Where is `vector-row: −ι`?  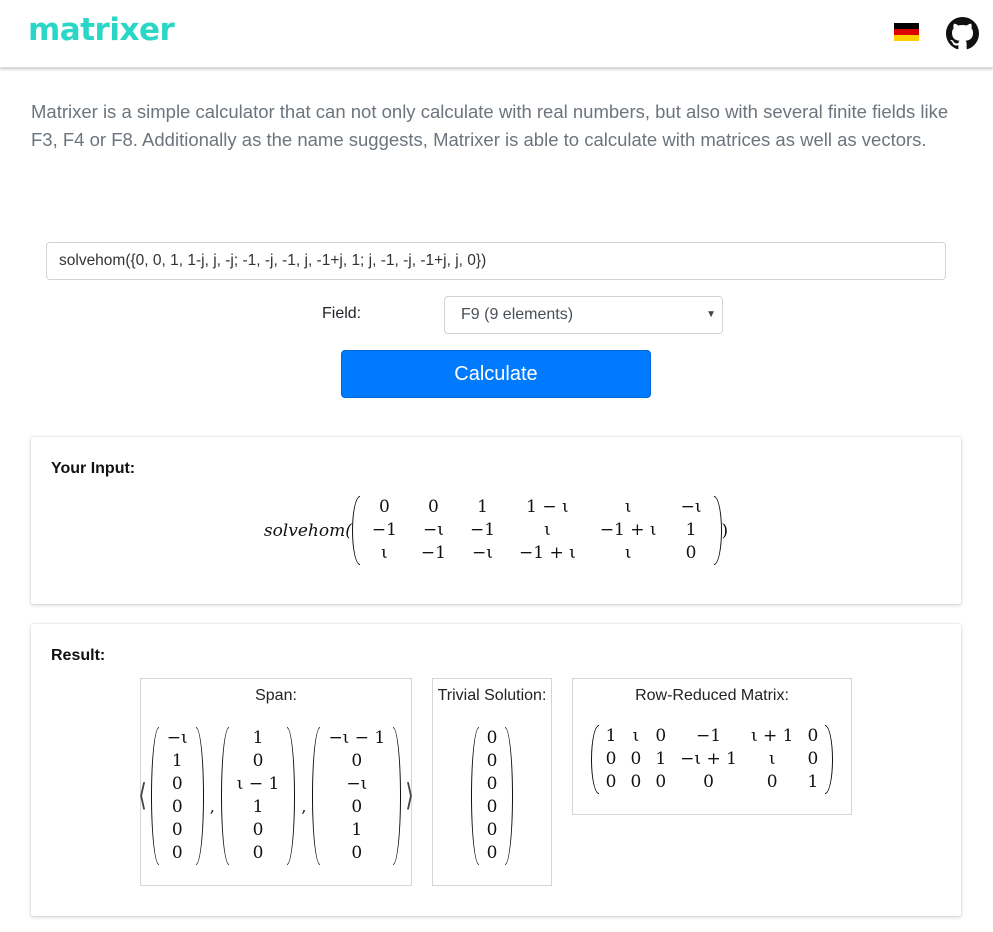 vector-row: −ι is located at coordinates (356, 784).